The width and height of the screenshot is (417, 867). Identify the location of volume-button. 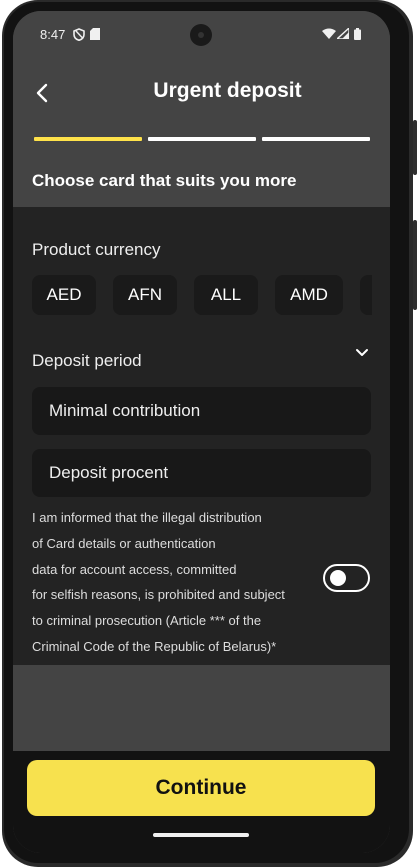
(415, 265).